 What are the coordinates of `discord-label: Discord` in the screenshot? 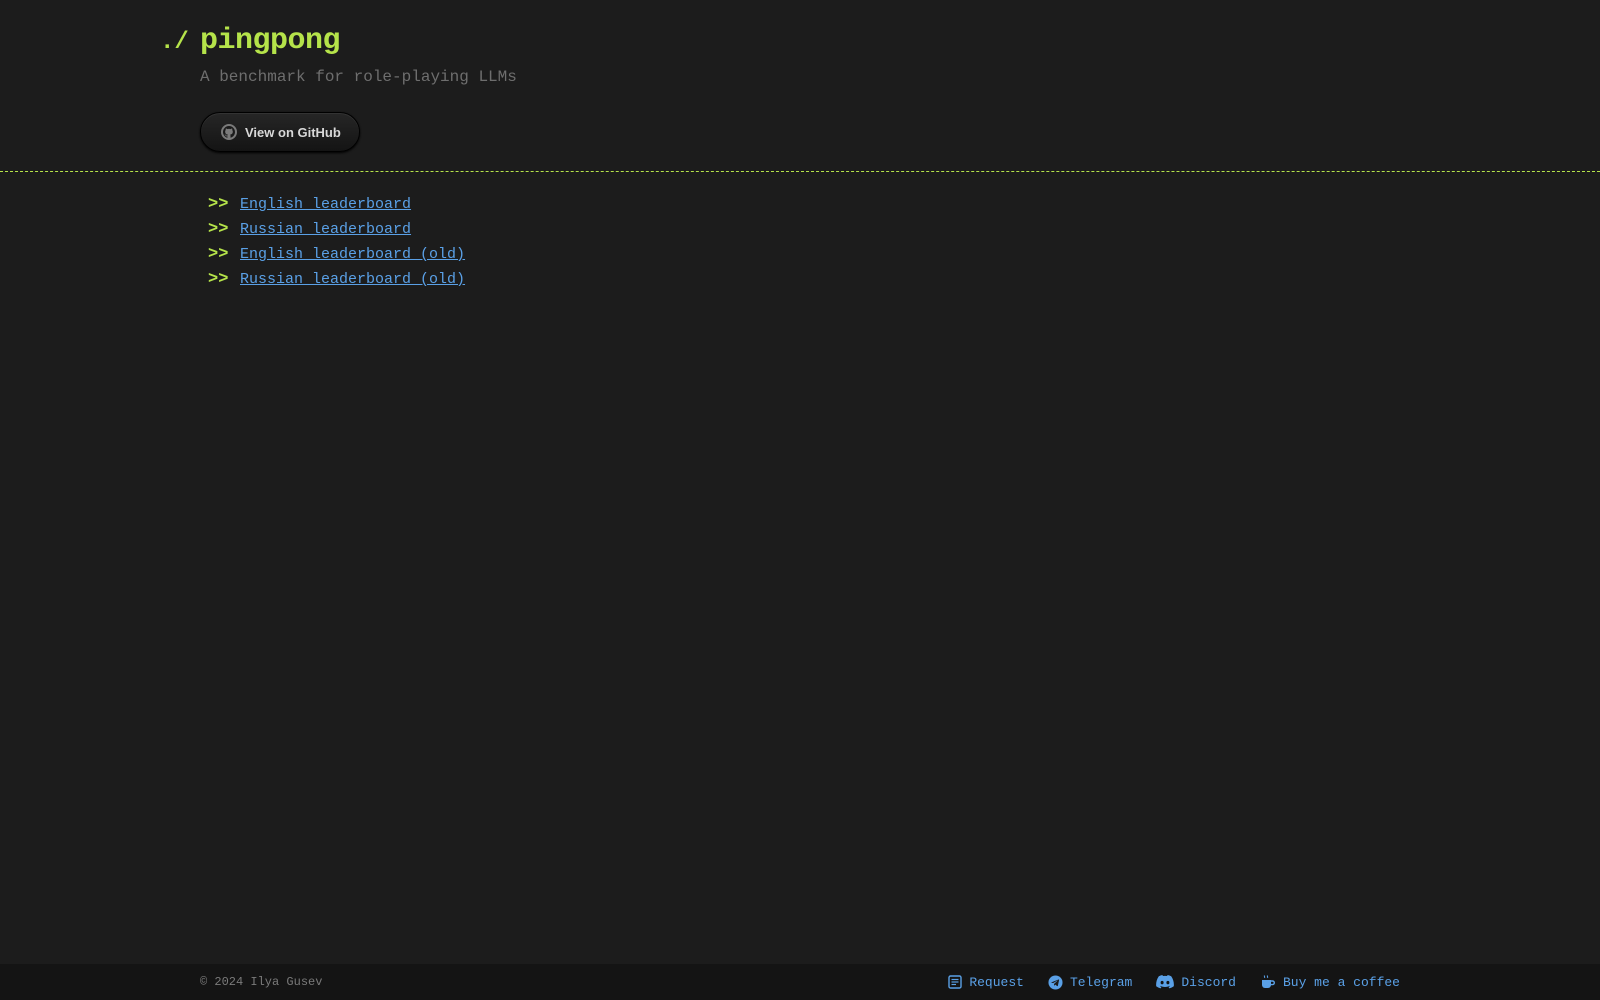 It's located at (1208, 982).